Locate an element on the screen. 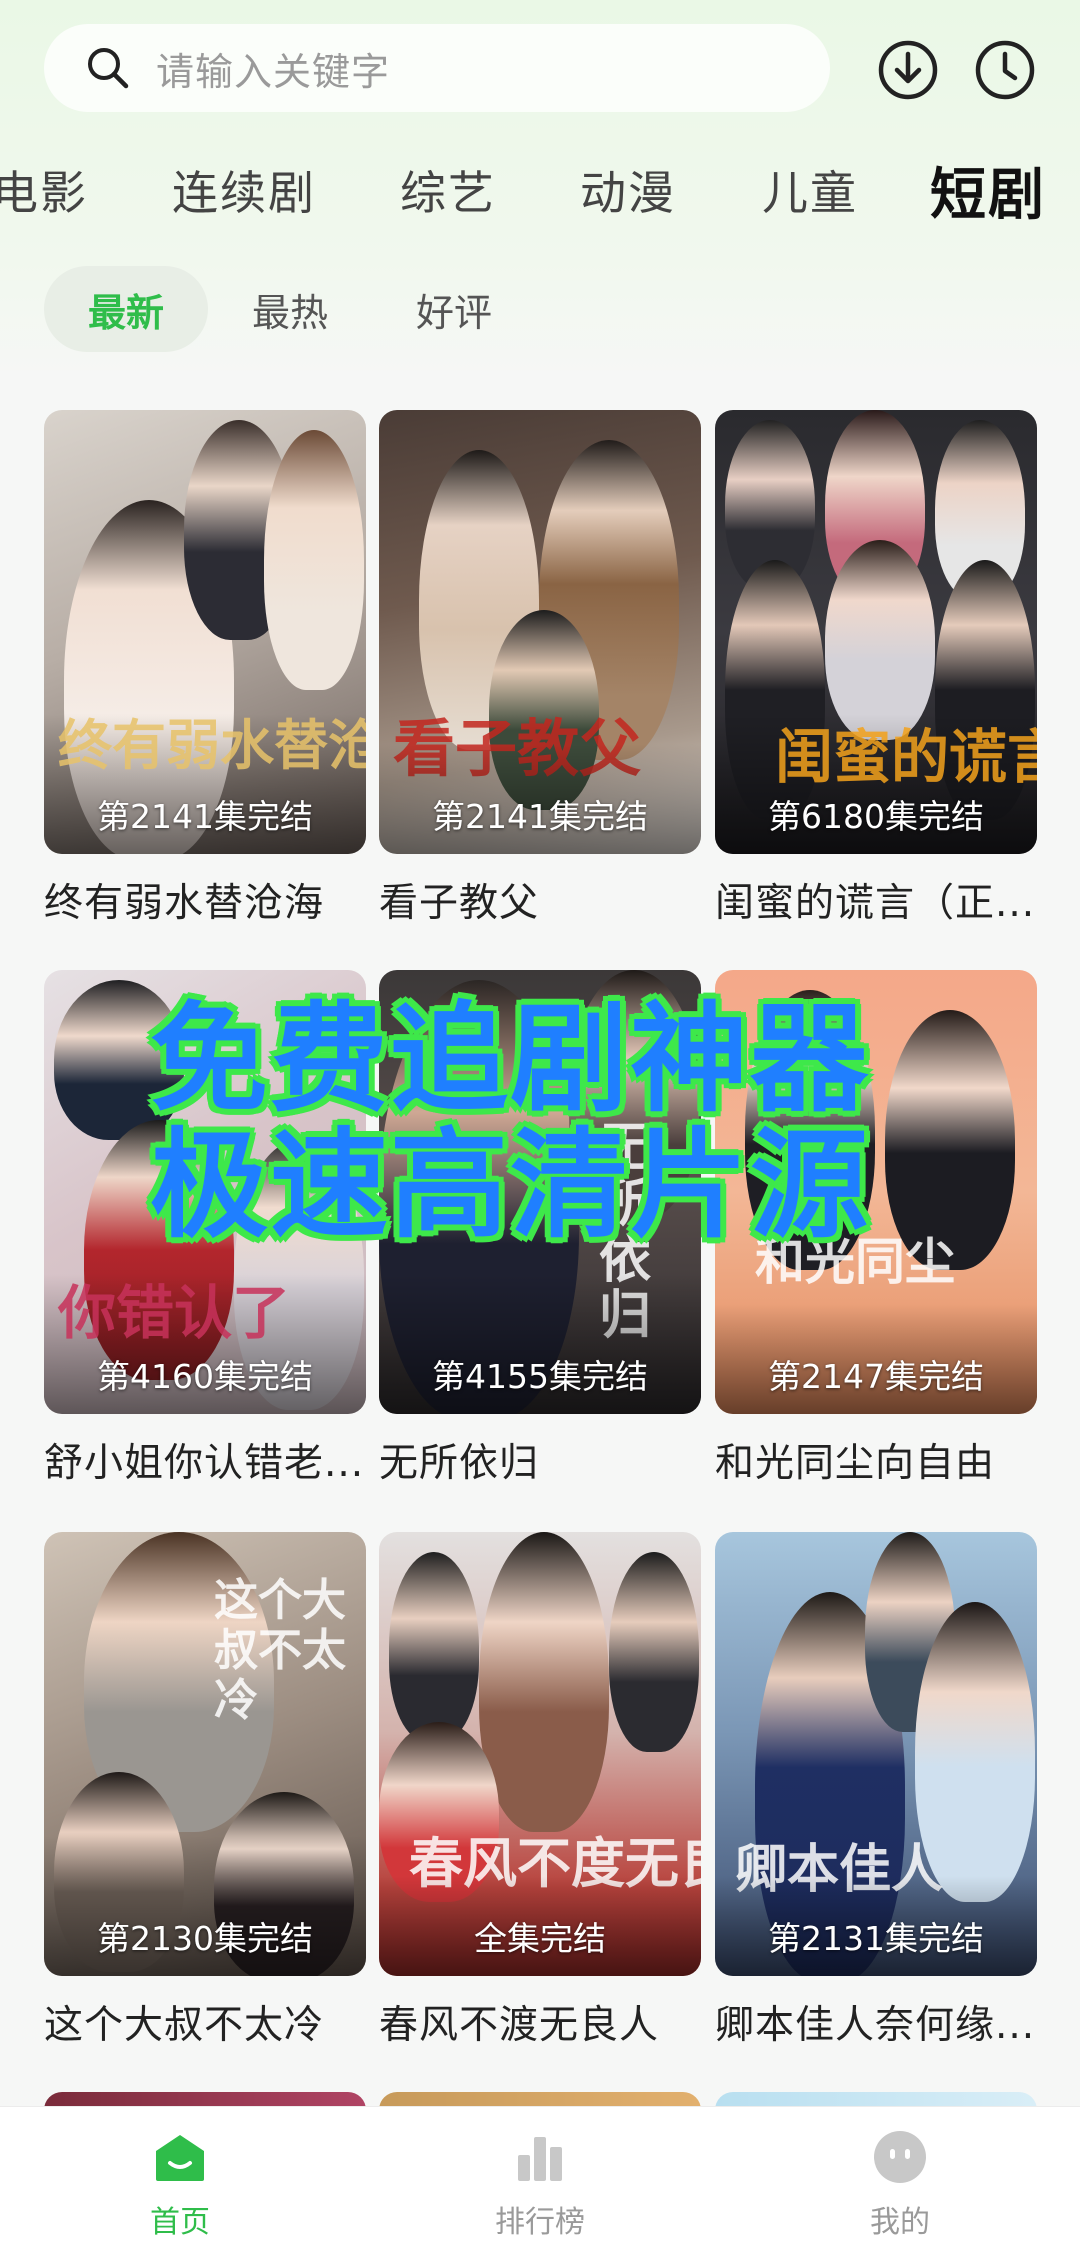  tab-series: 连续剧 is located at coordinates (244, 190).